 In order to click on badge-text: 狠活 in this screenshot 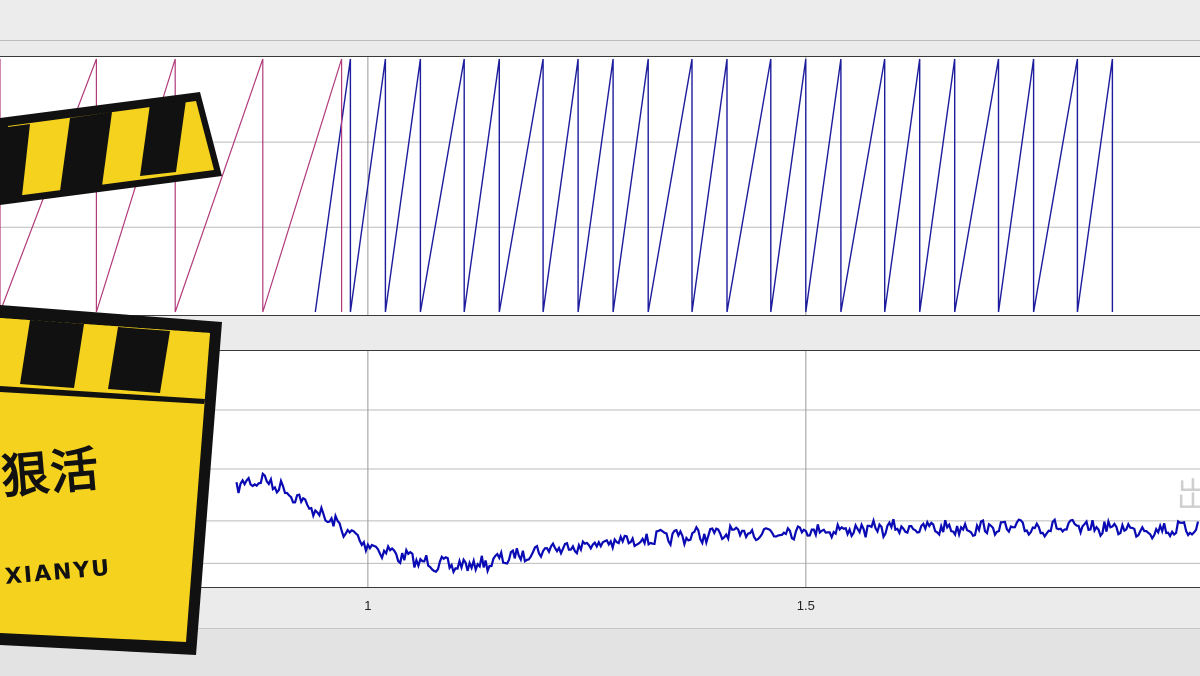, I will do `click(51, 473)`.